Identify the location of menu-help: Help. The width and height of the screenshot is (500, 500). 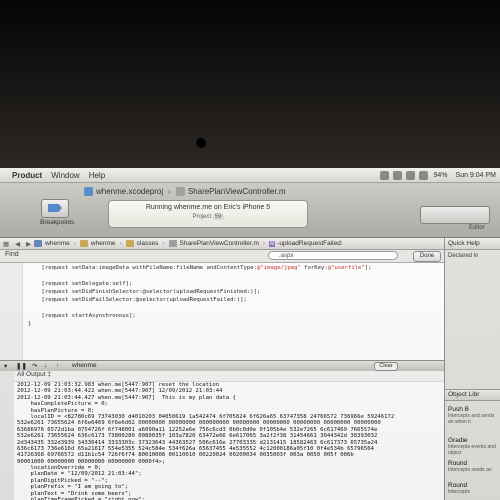
(101, 175).